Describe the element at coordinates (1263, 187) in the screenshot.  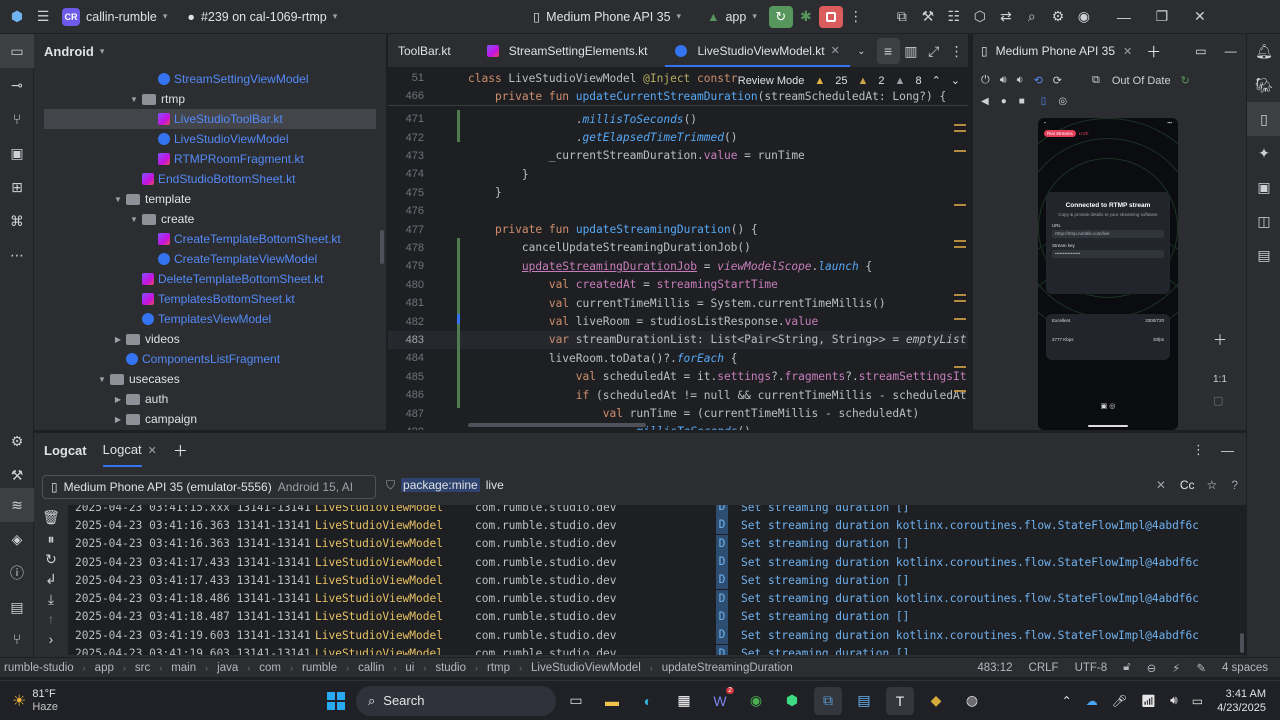
I see `device-manager-side-icon: ▣` at that location.